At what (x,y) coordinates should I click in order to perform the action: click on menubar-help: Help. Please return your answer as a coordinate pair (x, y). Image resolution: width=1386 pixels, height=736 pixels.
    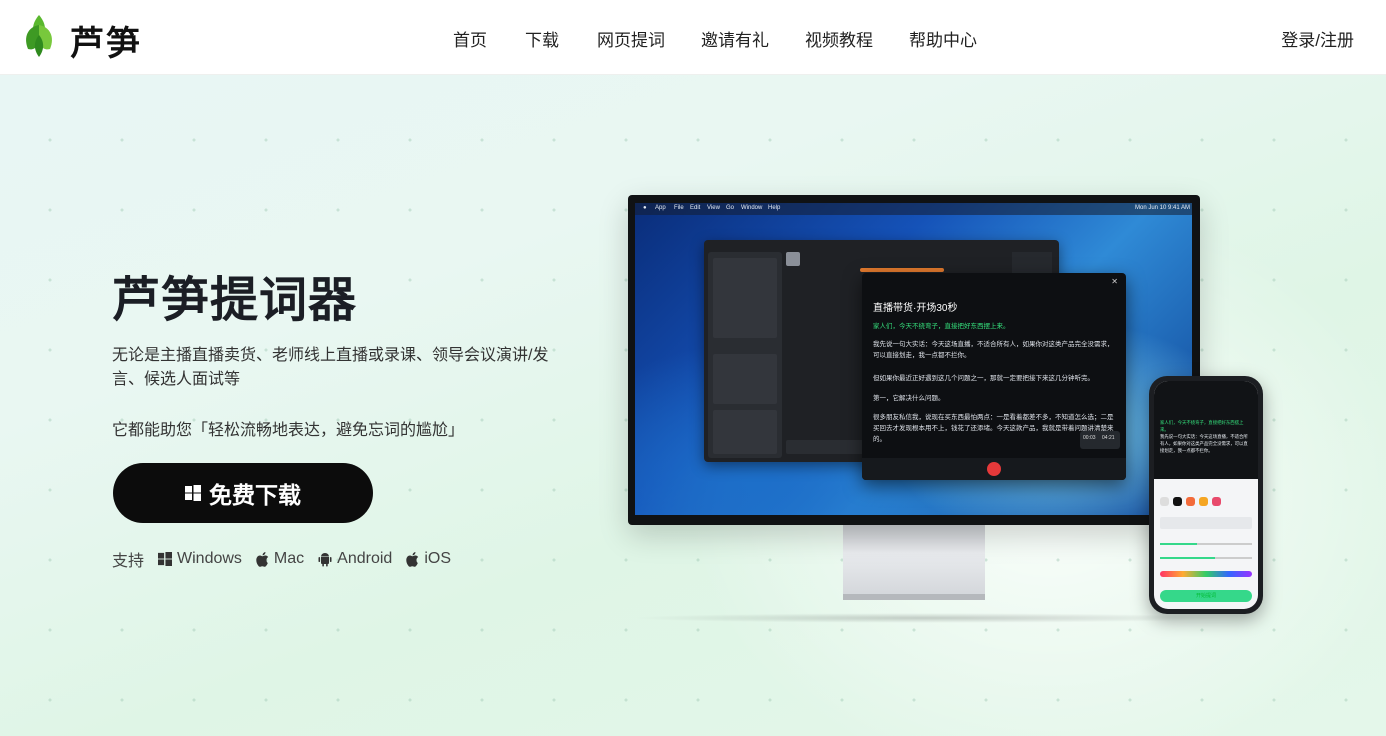
    Looking at the image, I should click on (774, 208).